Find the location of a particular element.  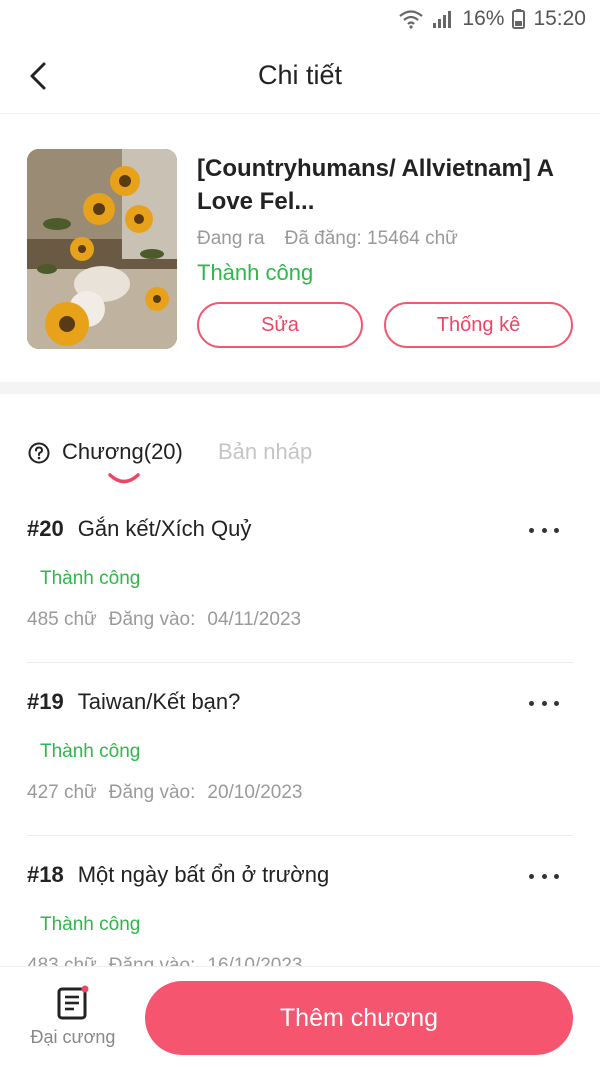

page-title: Chi tiết is located at coordinates (300, 75).